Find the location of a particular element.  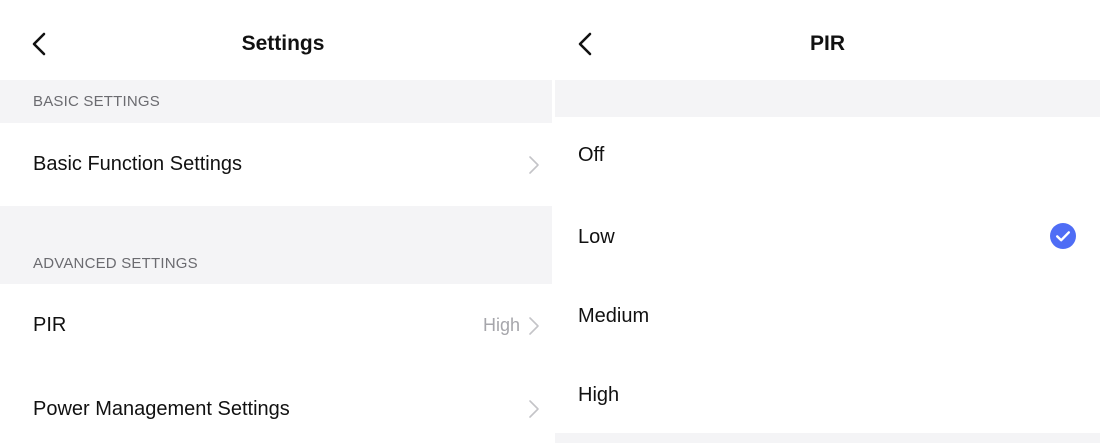

page-title: Settings is located at coordinates (283, 43).